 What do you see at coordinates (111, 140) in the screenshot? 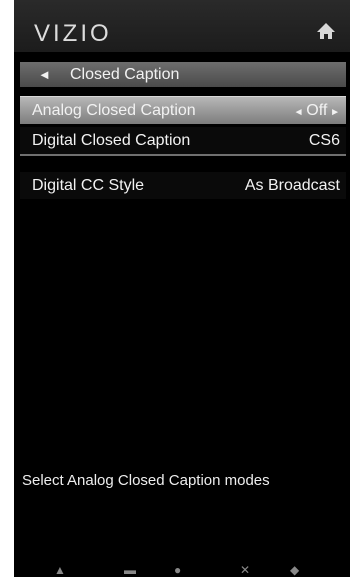
I see `menu-item-label: Digital Closed Caption` at bounding box center [111, 140].